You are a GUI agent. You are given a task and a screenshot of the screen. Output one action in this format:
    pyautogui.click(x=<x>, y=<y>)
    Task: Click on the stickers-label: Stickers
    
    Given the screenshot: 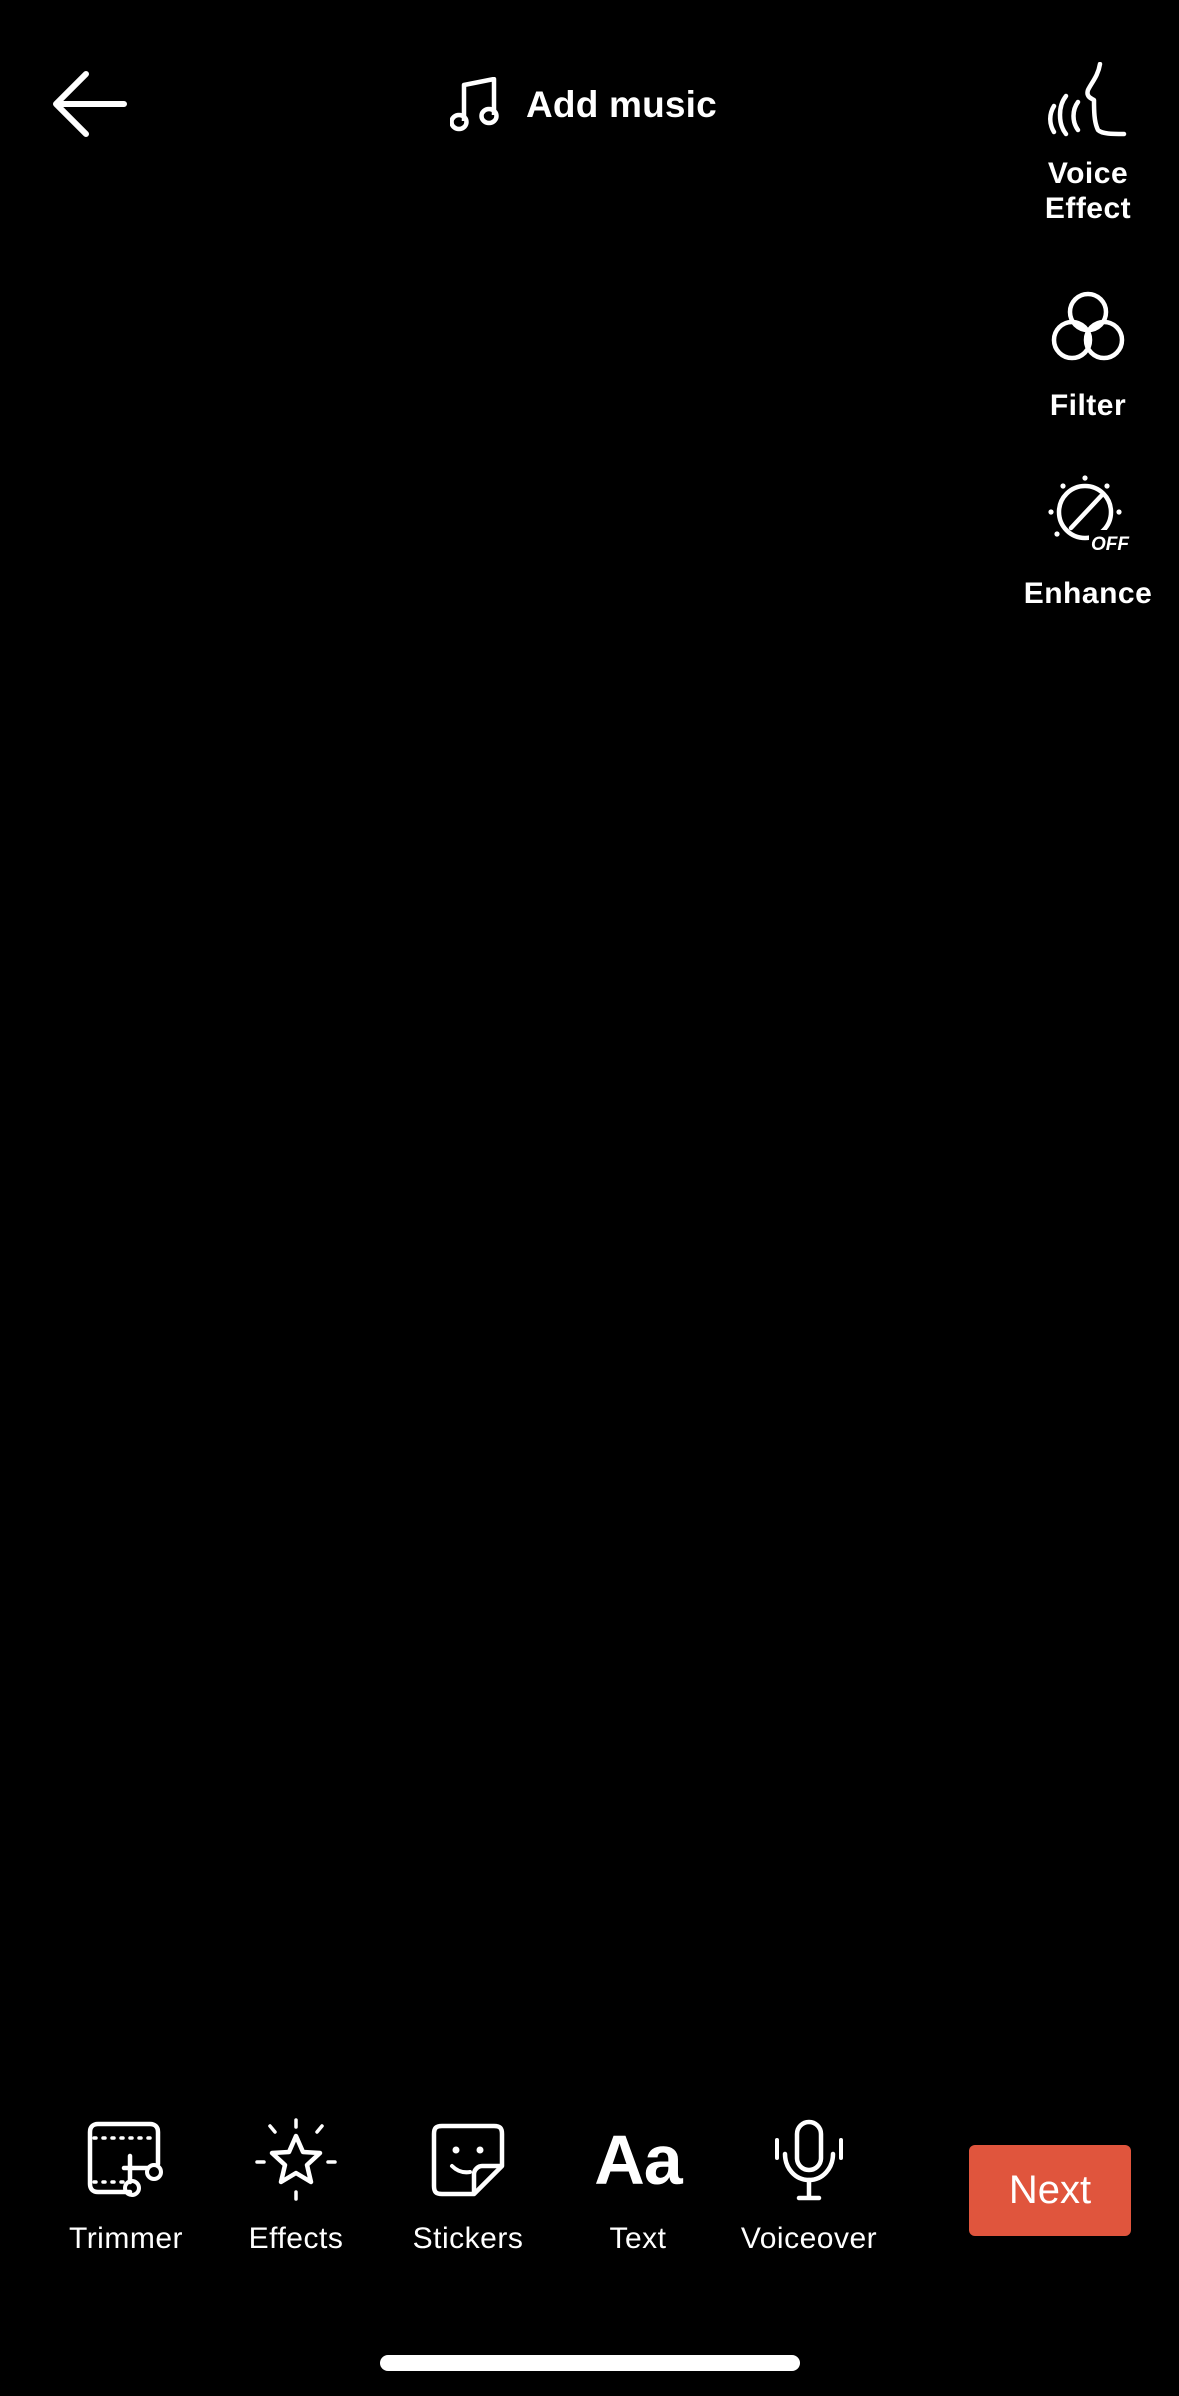 What is the action you would take?
    pyautogui.click(x=468, y=2238)
    